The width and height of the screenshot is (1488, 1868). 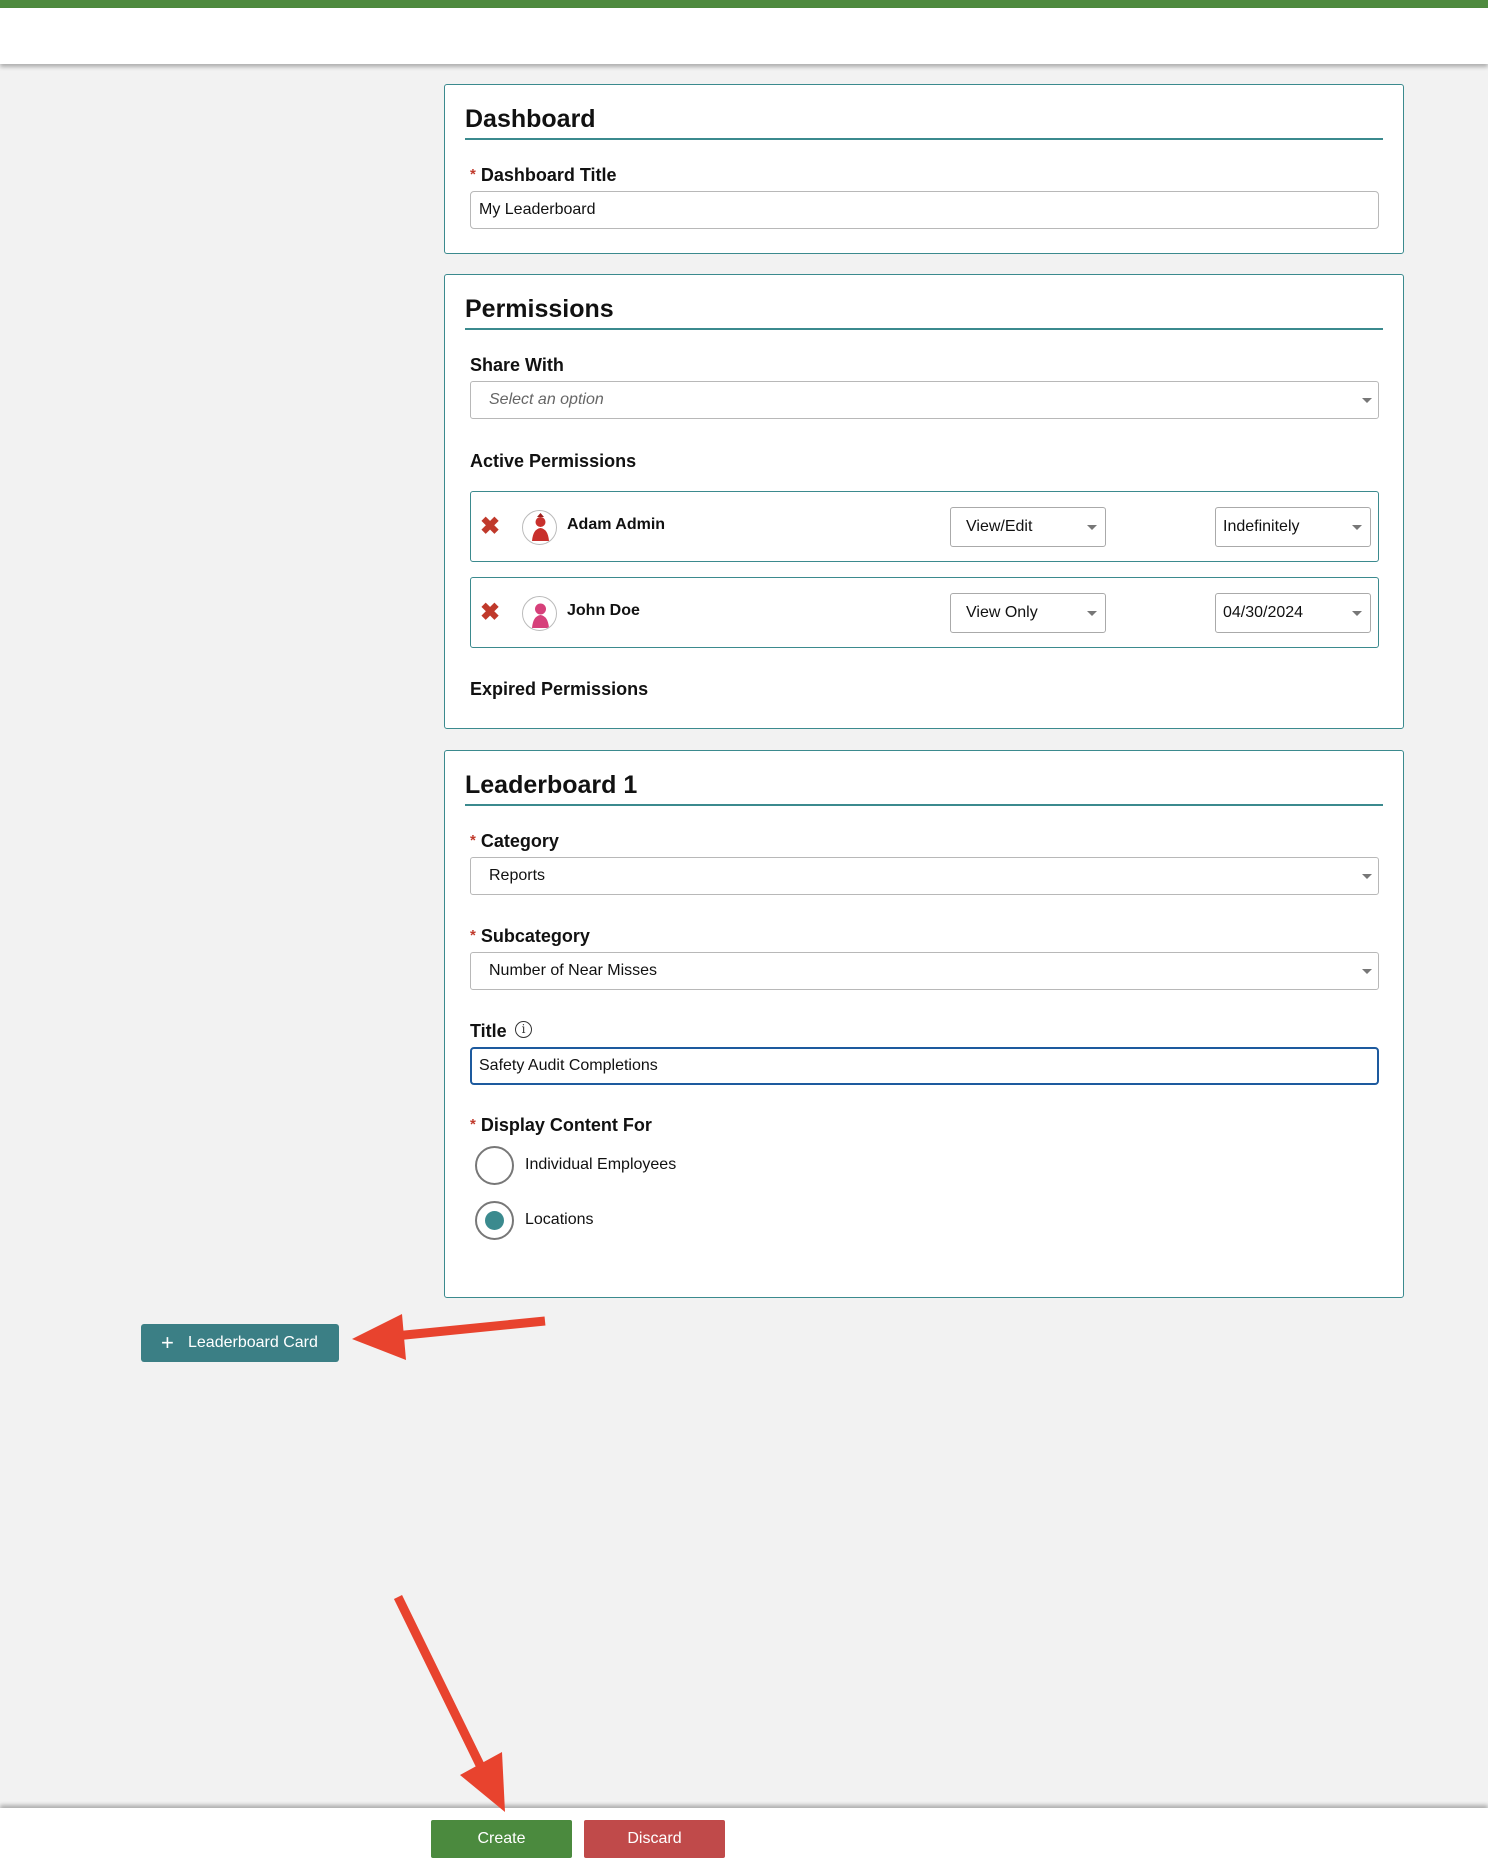 What do you see at coordinates (999, 526) in the screenshot?
I see `access-level-value: View/Edit` at bounding box center [999, 526].